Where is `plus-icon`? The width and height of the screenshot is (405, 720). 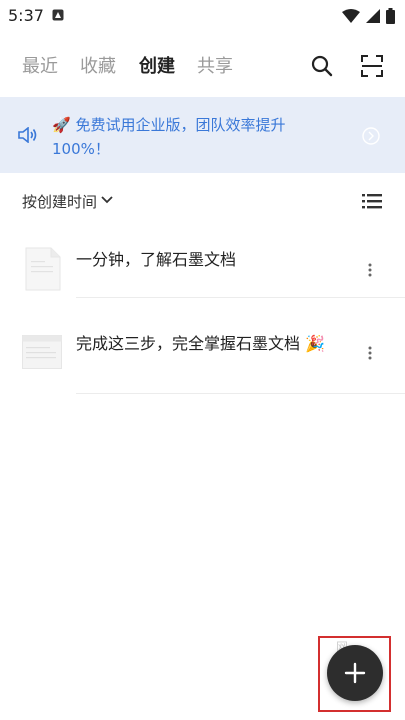 plus-icon is located at coordinates (355, 673).